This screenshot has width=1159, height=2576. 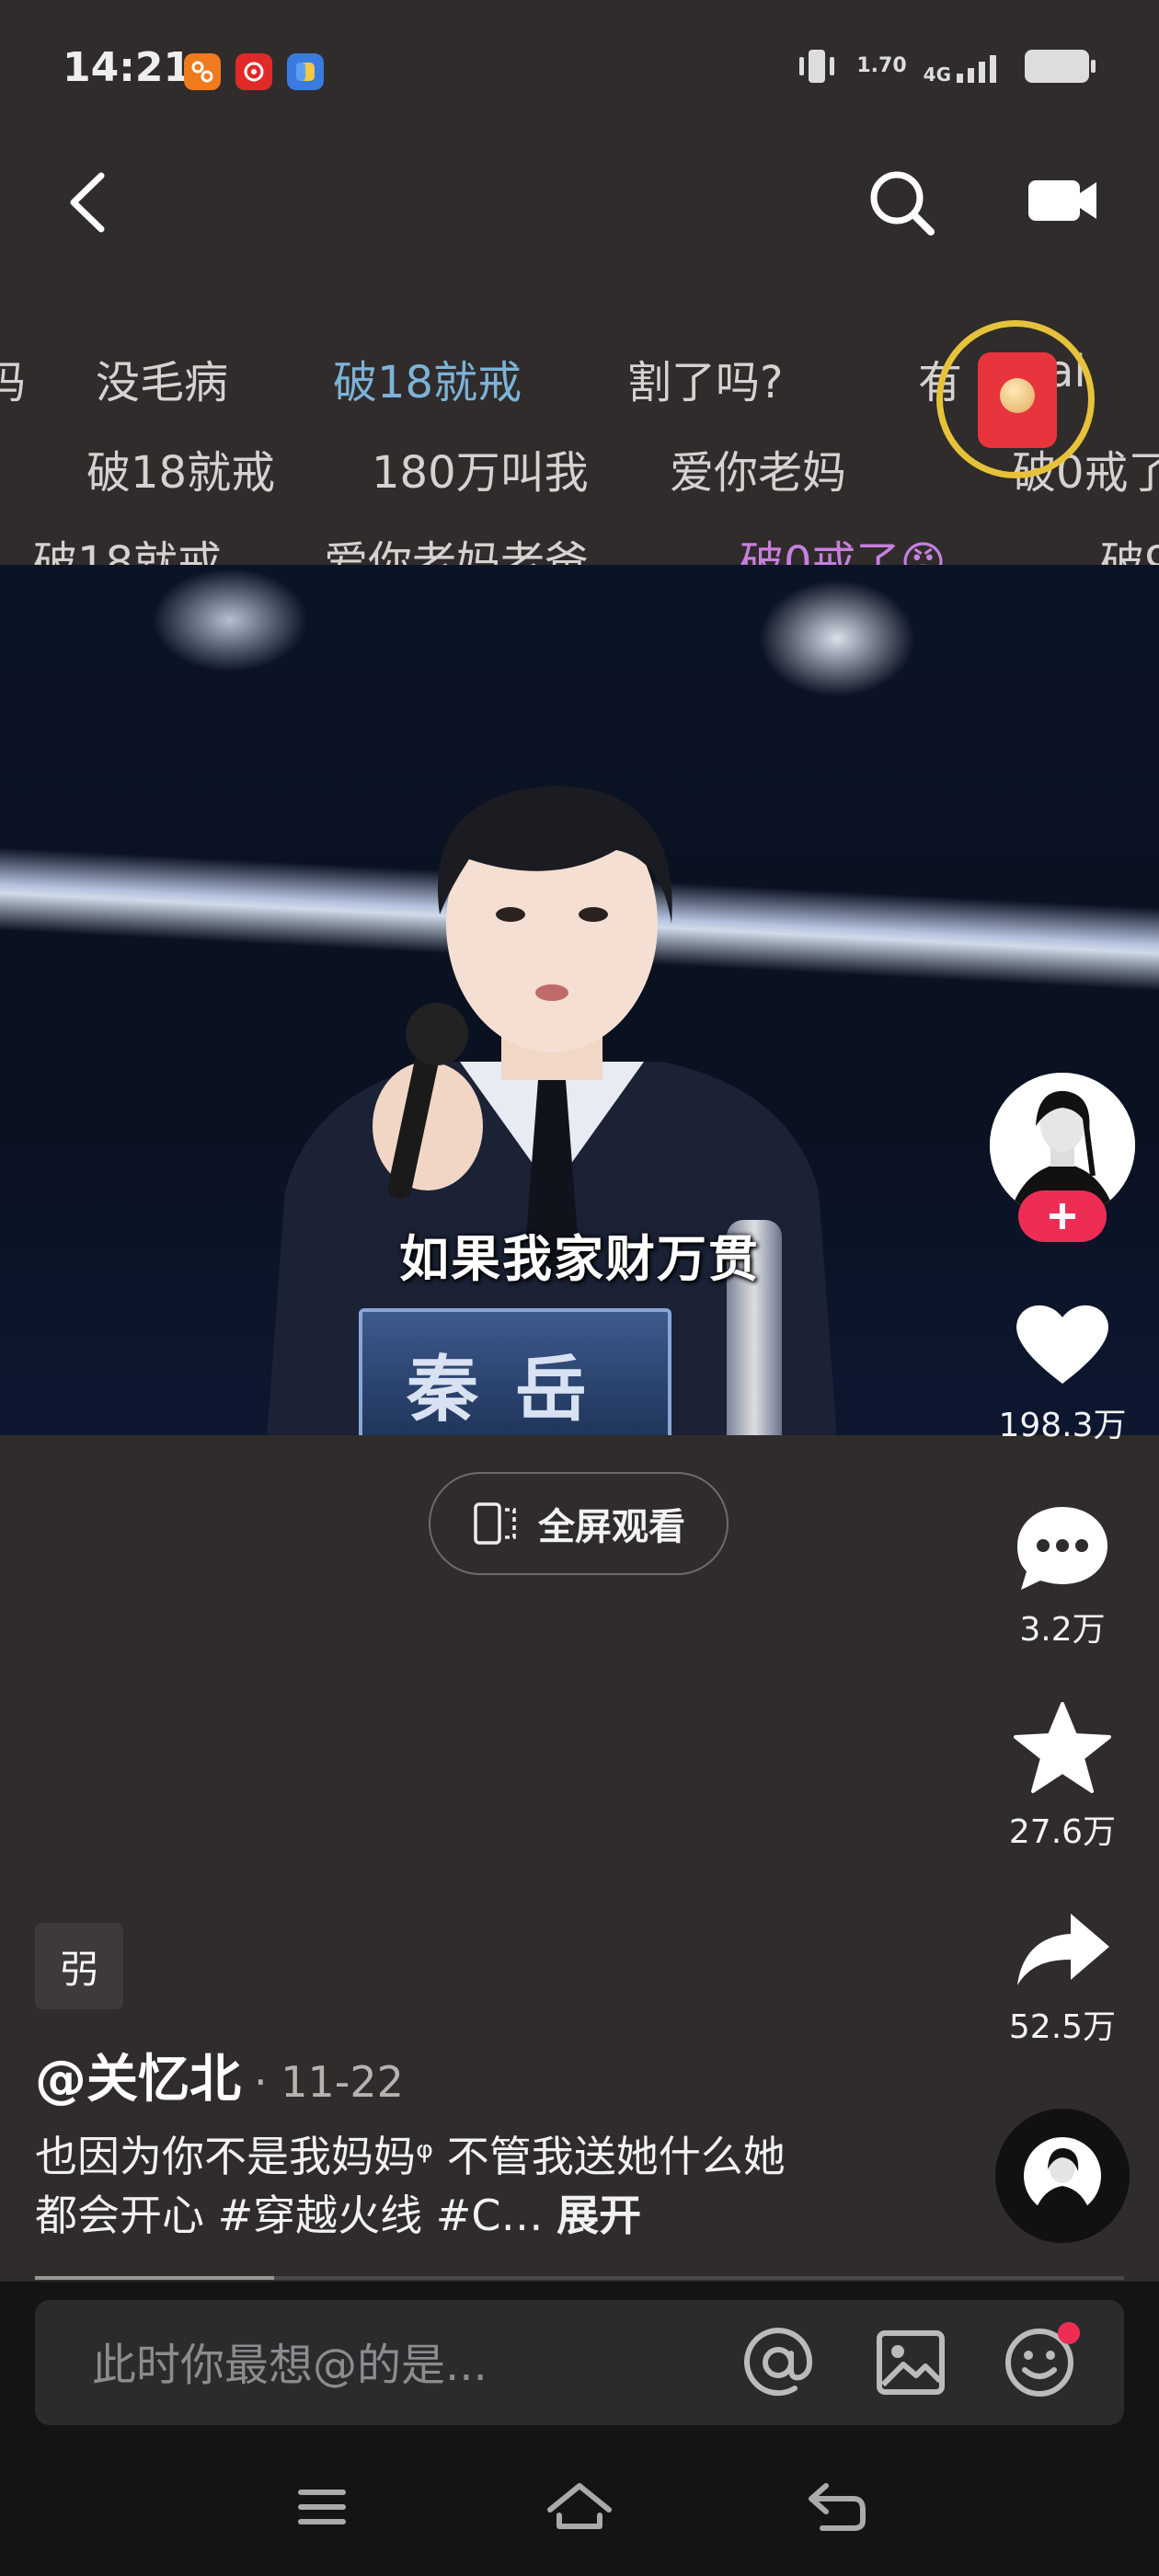 What do you see at coordinates (138, 2075) in the screenshot?
I see `author-name: @关忆北` at bounding box center [138, 2075].